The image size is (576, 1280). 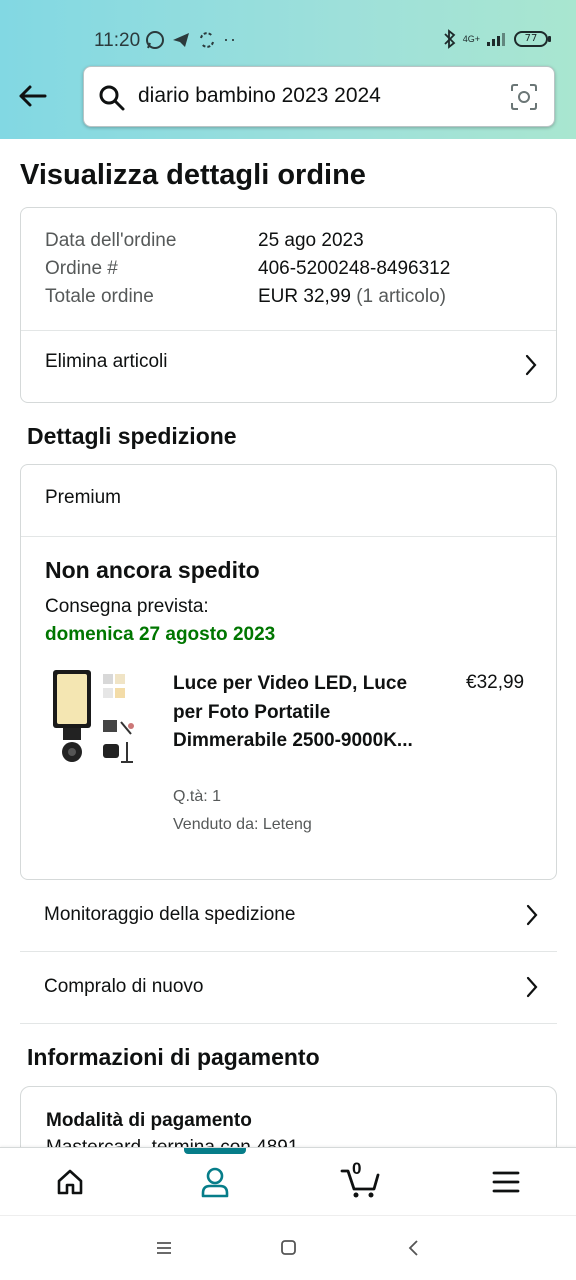 I want to click on delivery-estimate-date: domenica 27 agosto 2023, so click(x=160, y=634).